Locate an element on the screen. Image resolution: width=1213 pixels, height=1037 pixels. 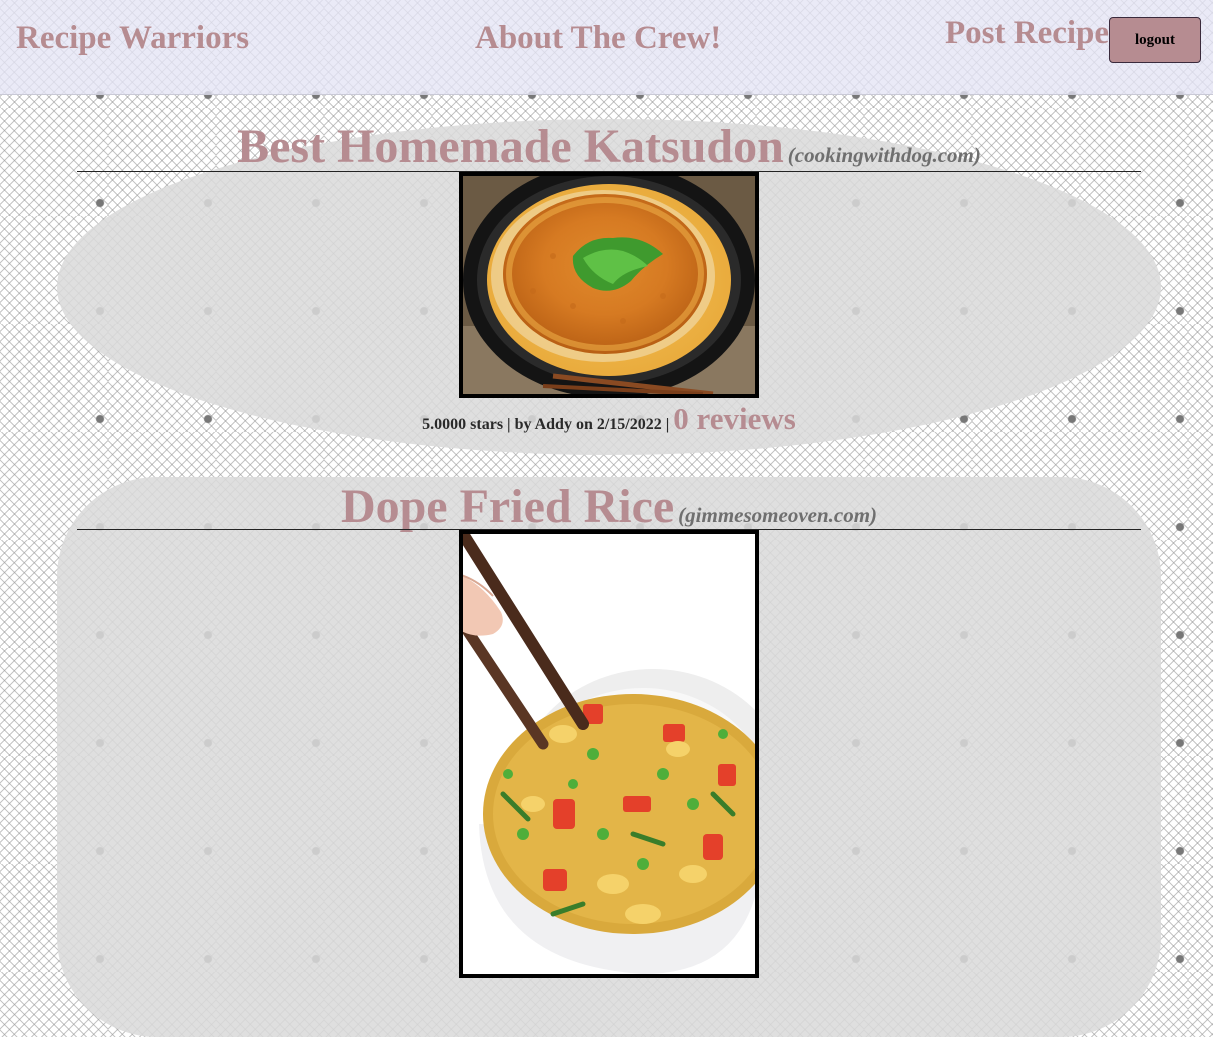
reviews-link: 0 reviews is located at coordinates (734, 418).